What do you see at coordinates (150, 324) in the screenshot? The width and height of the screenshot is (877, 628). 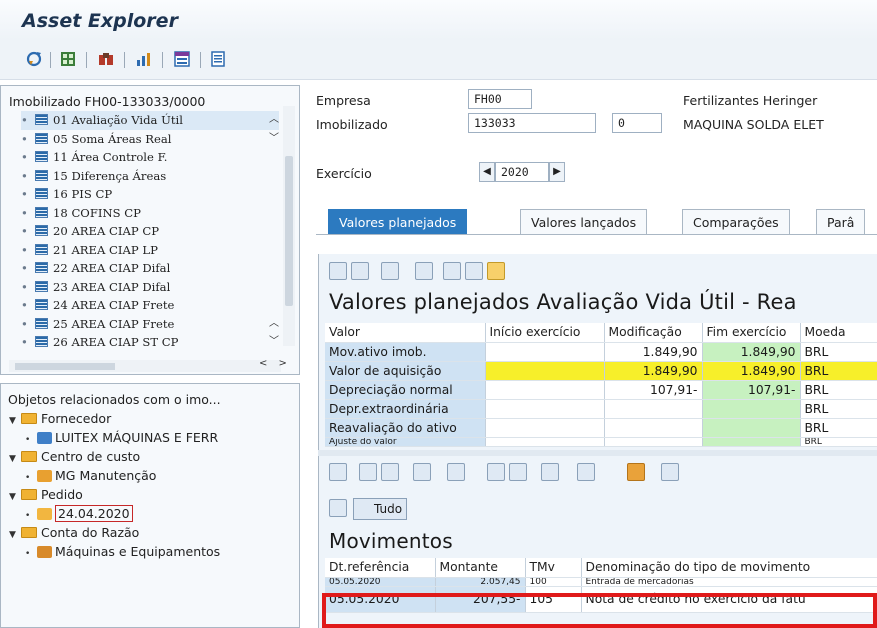 I see `tree-item: • 25 AREA CIAP Frete ︿` at bounding box center [150, 324].